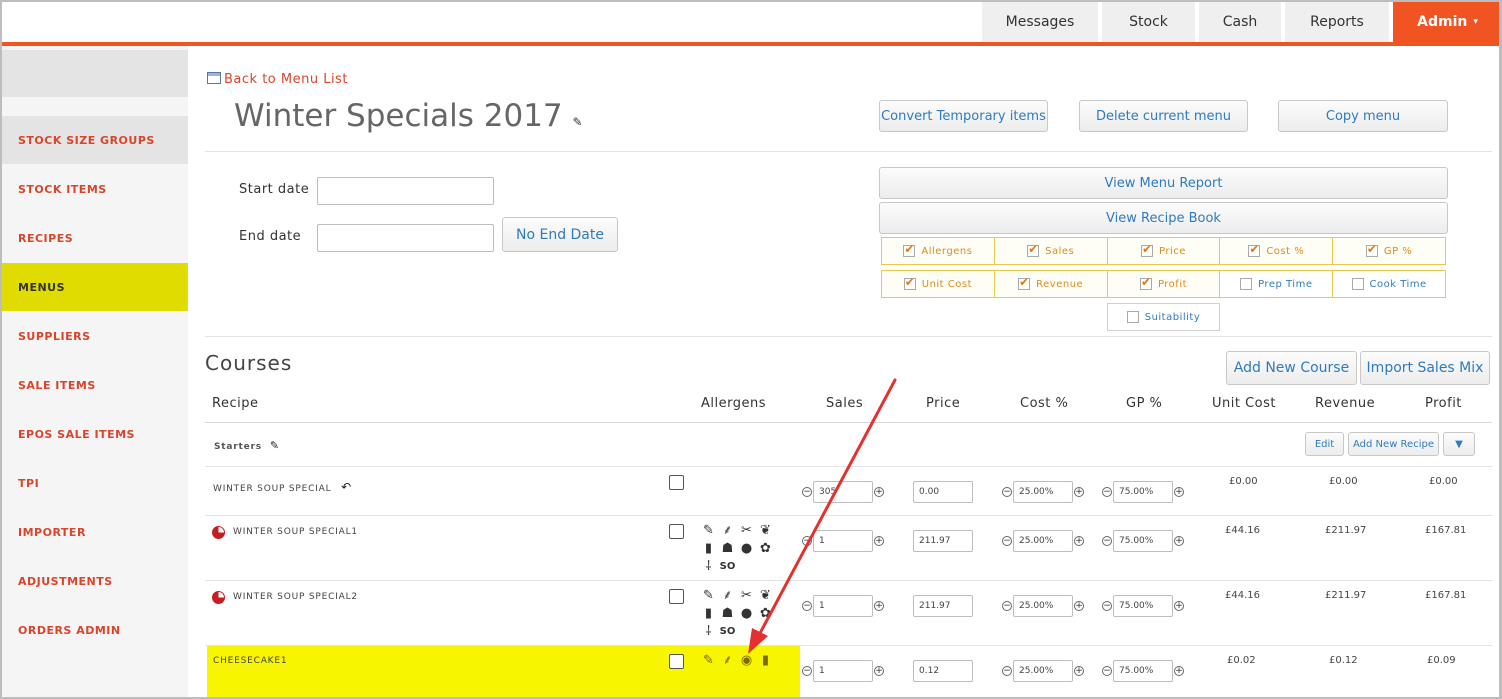 The height and width of the screenshot is (699, 1502). I want to click on annotation-arrow, so click(822, 516).